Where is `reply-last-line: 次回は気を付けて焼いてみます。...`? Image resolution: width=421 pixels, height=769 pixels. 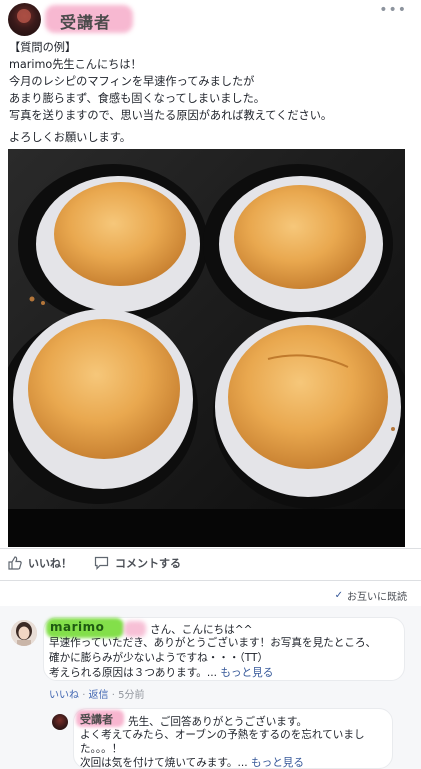 reply-last-line: 次回は気を付けて焼いてみます。... is located at coordinates (164, 763).